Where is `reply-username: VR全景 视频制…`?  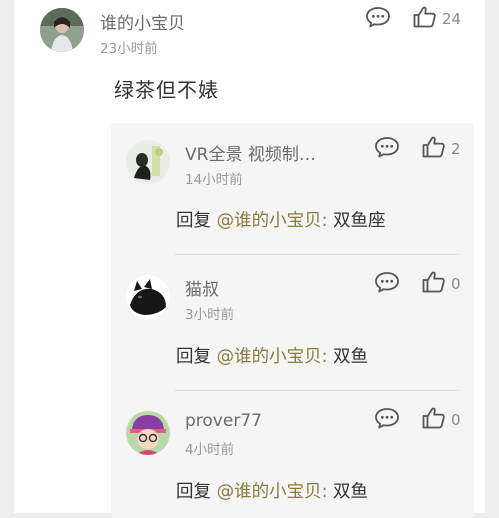
reply-username: VR全景 视频制… is located at coordinates (250, 152).